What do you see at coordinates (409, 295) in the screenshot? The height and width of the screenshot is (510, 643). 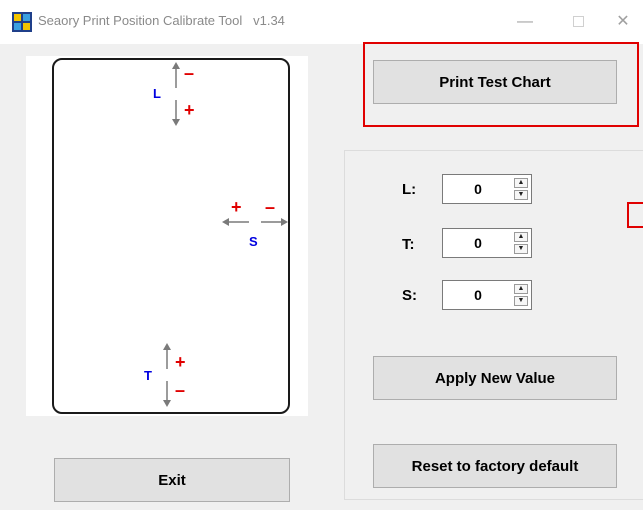 I see `field-label-s: S:` at bounding box center [409, 295].